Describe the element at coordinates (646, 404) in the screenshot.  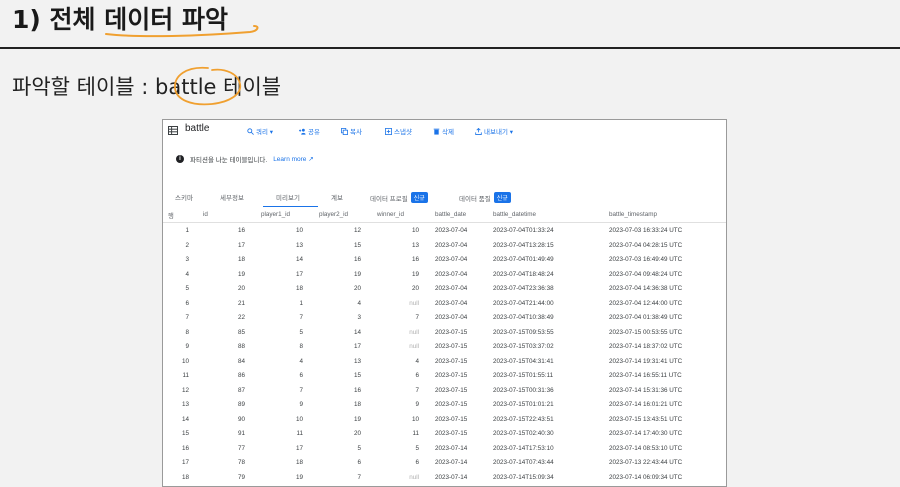
I see `table-cell: 2023-07-14 16:01:21 UTC` at that location.